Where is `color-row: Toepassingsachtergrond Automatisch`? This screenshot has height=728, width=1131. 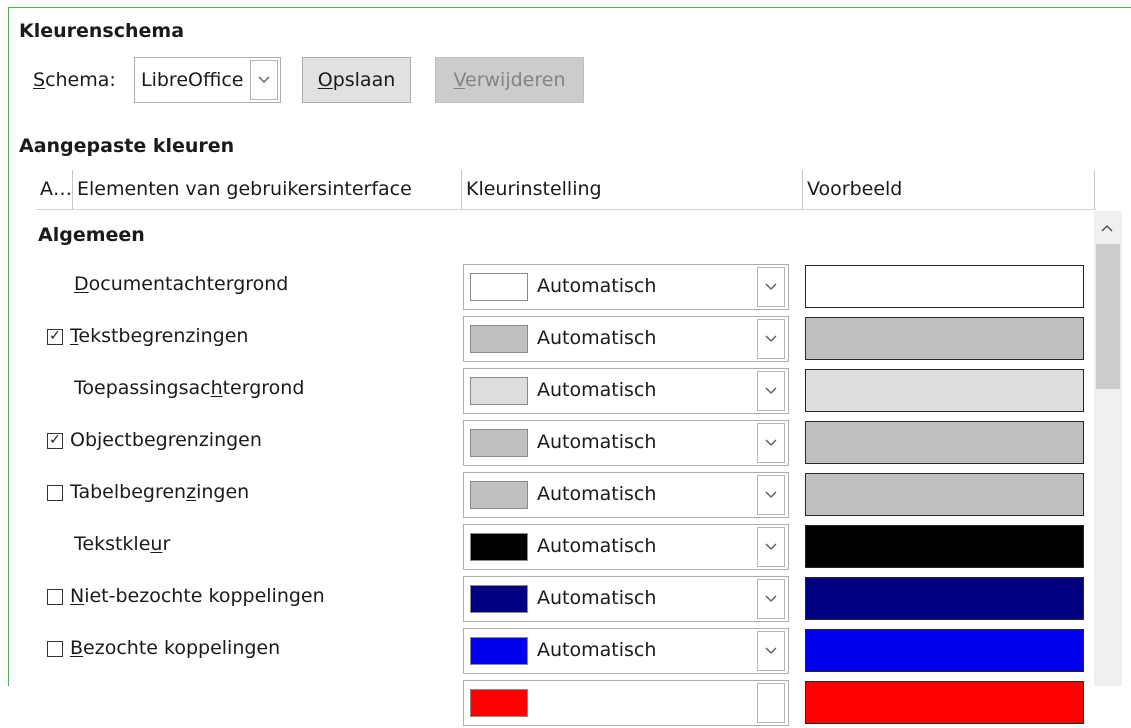 color-row: Toepassingsachtergrond Automatisch is located at coordinates (547, 390).